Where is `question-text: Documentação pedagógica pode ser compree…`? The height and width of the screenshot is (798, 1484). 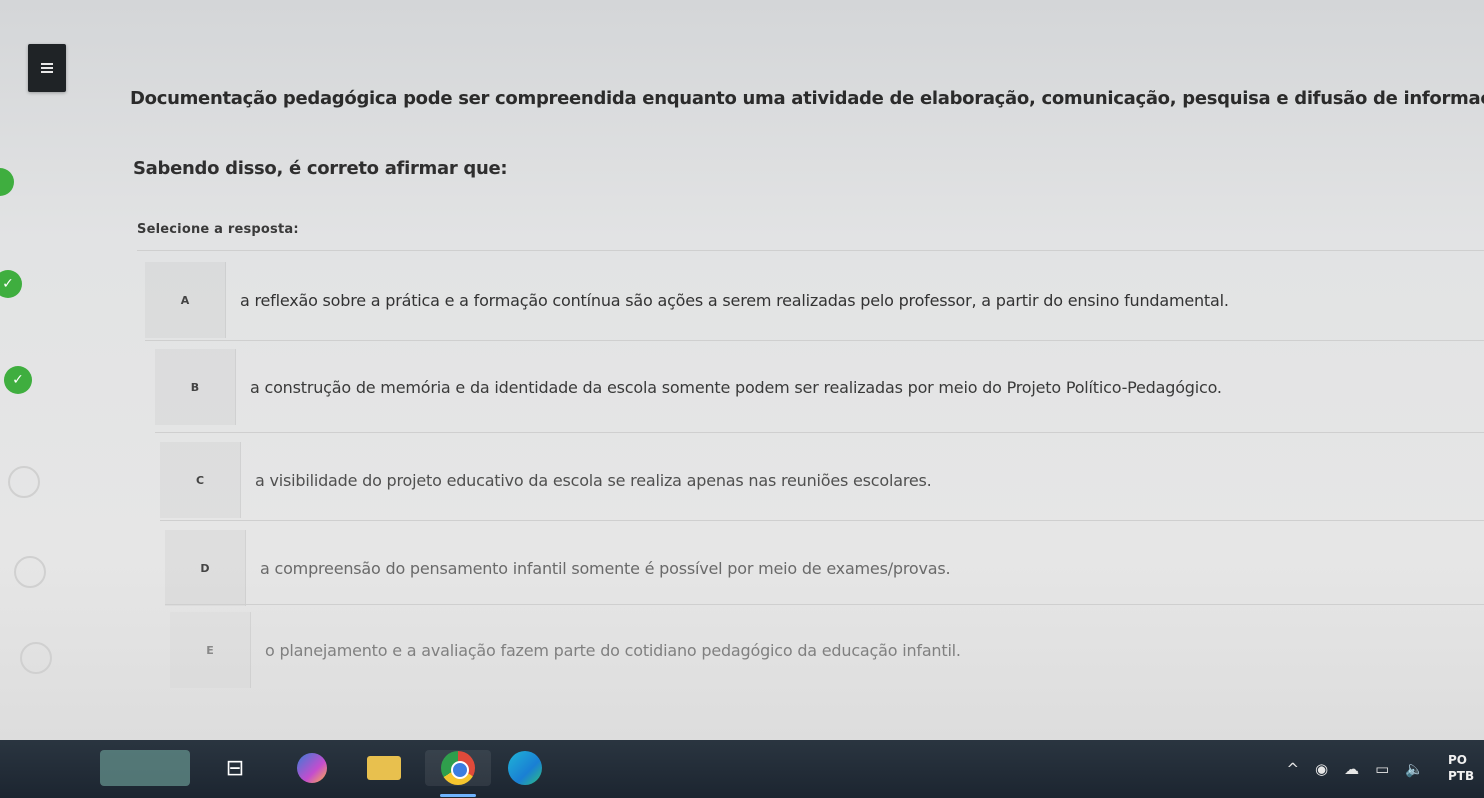
question-text: Documentação pedagógica pode ser compree… is located at coordinates (807, 98).